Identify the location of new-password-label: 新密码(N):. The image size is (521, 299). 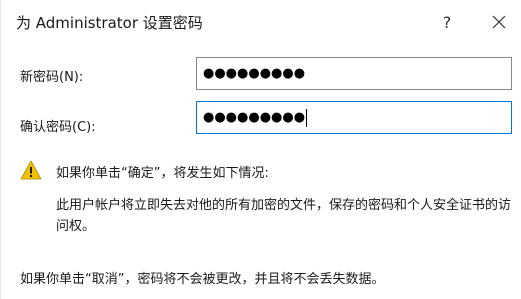
(52, 77).